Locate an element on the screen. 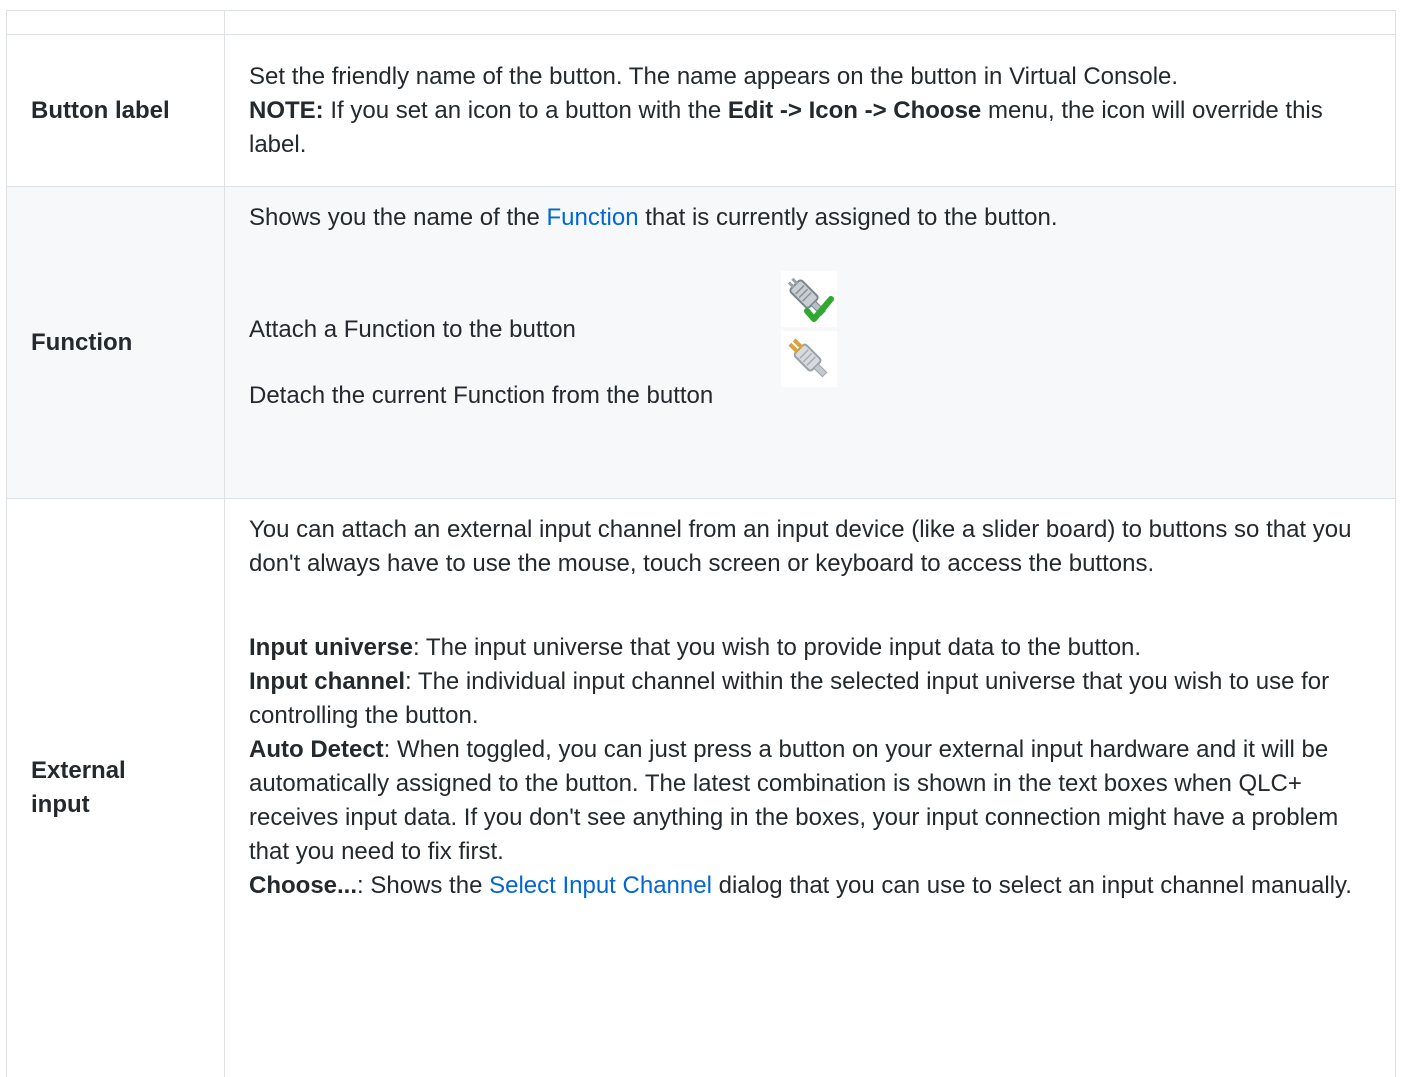 Image resolution: width=1401 pixels, height=1077 pixels. term-input-universe: Input universe is located at coordinates (331, 647).